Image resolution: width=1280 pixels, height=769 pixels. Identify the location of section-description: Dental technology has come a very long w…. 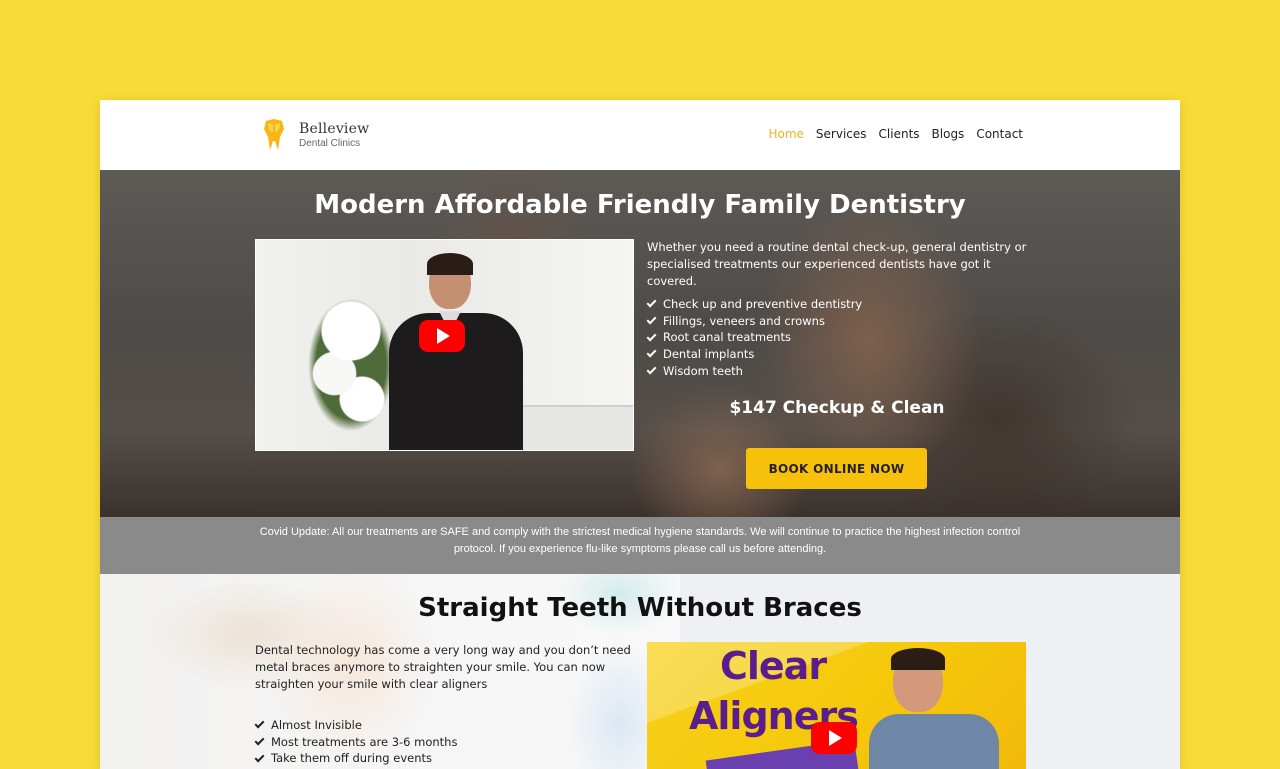
(443, 667).